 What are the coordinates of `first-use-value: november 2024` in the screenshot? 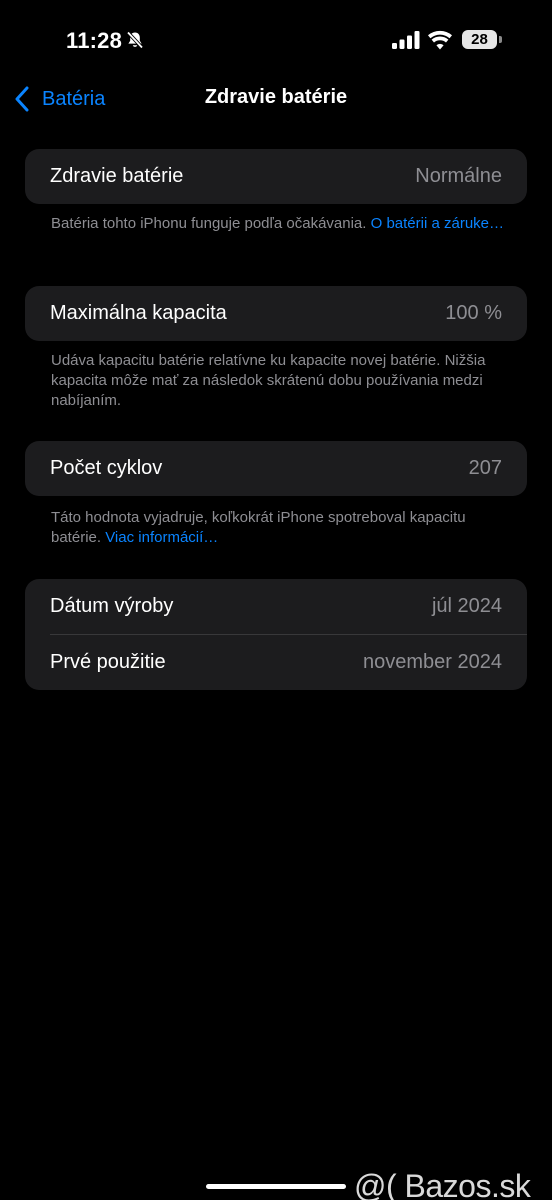 It's located at (432, 662).